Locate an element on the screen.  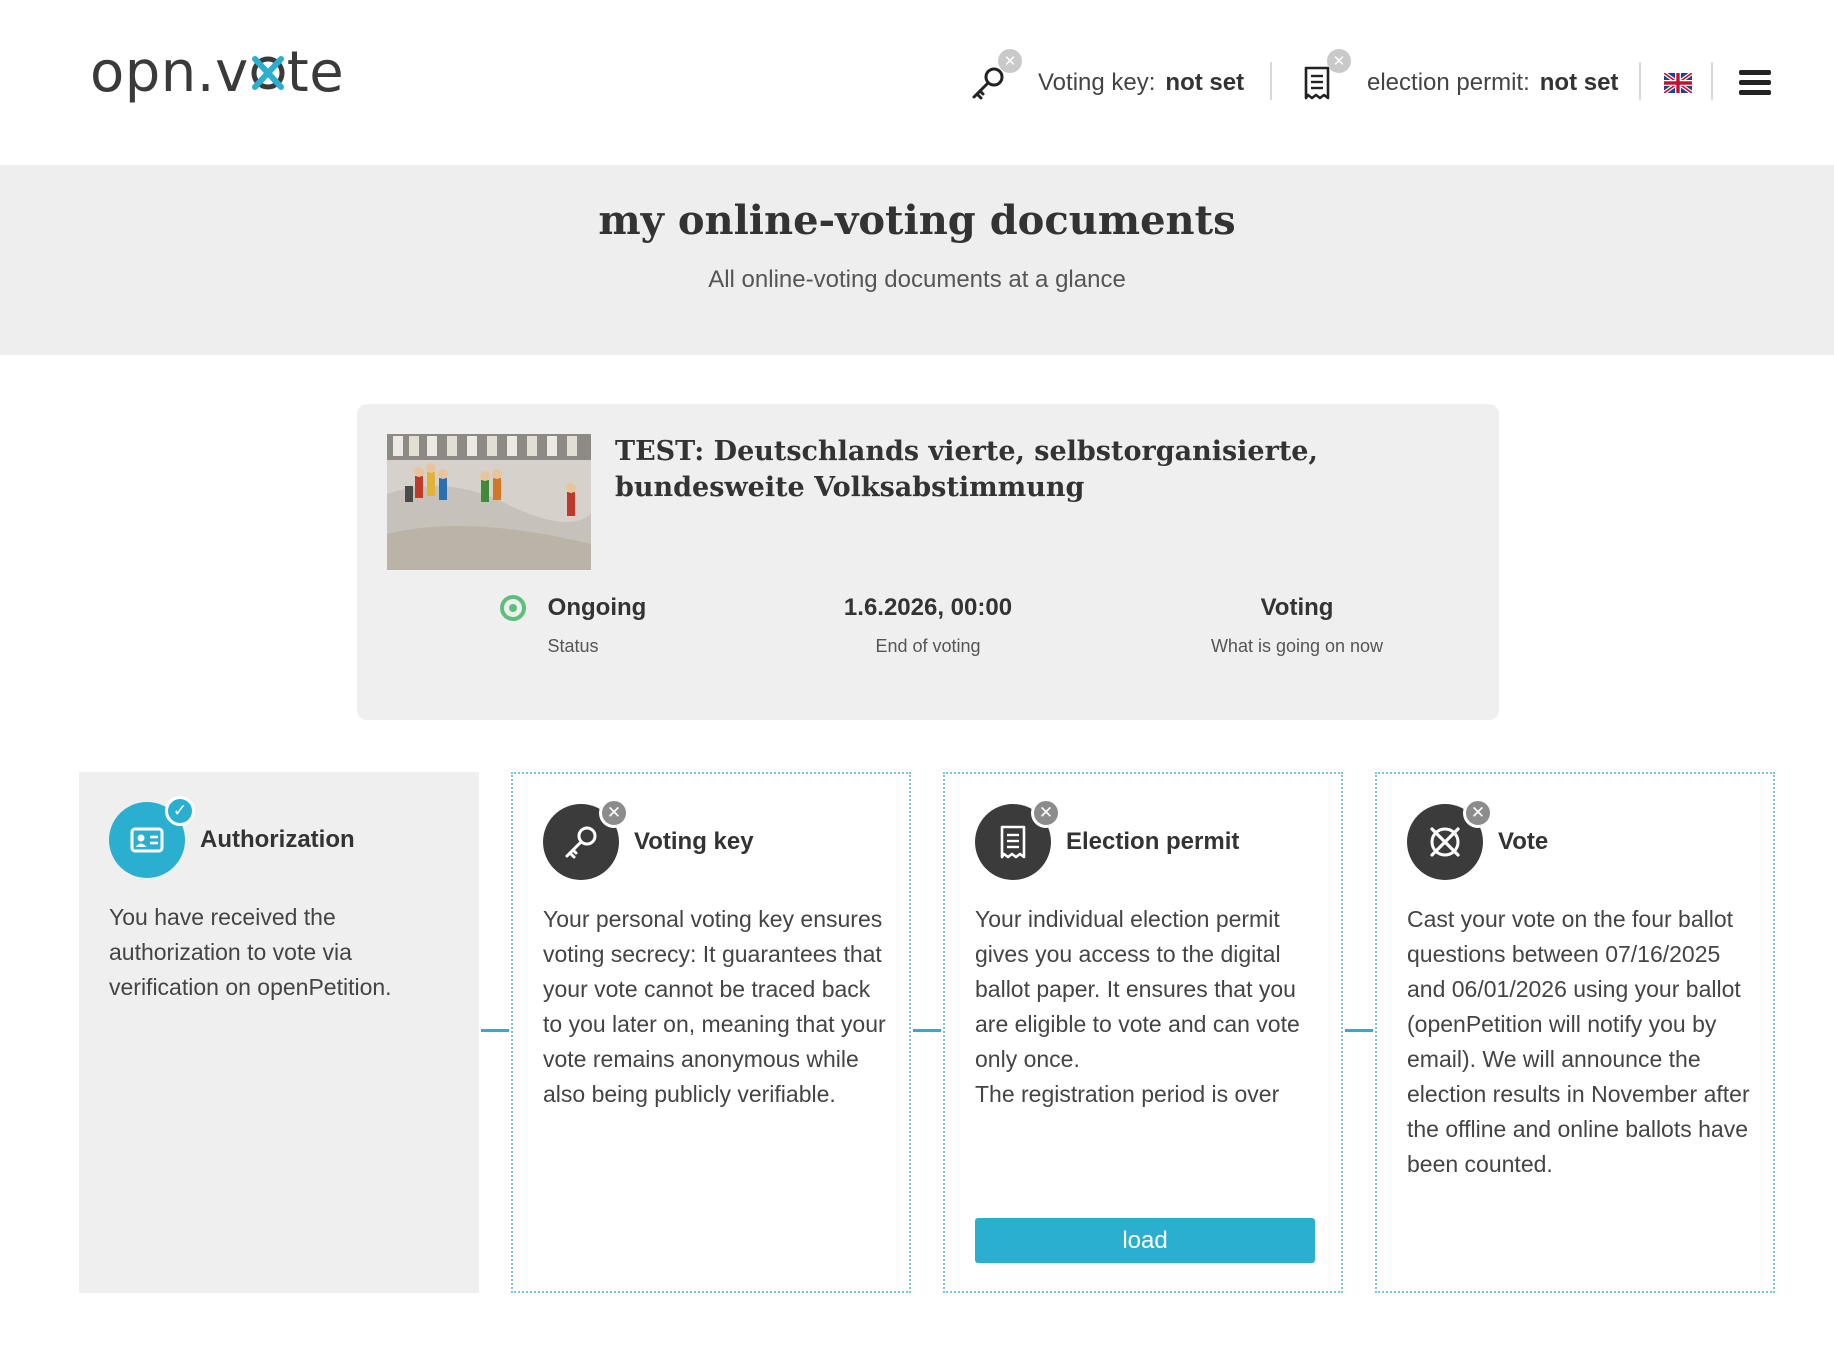
voting-key-value: not set is located at coordinates (1205, 82).